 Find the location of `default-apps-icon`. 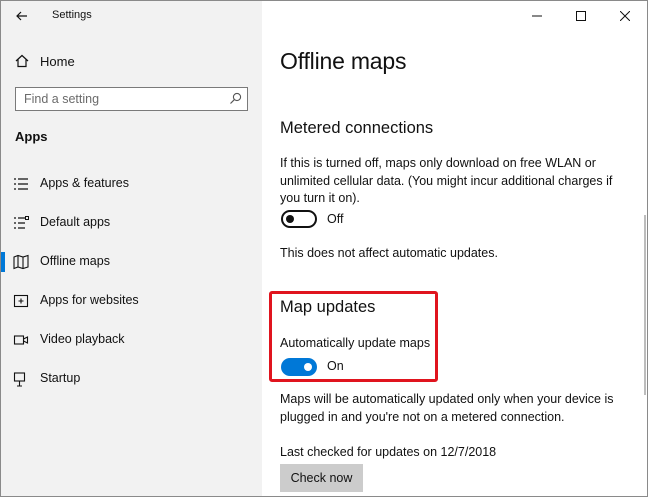

default-apps-icon is located at coordinates (21, 222).